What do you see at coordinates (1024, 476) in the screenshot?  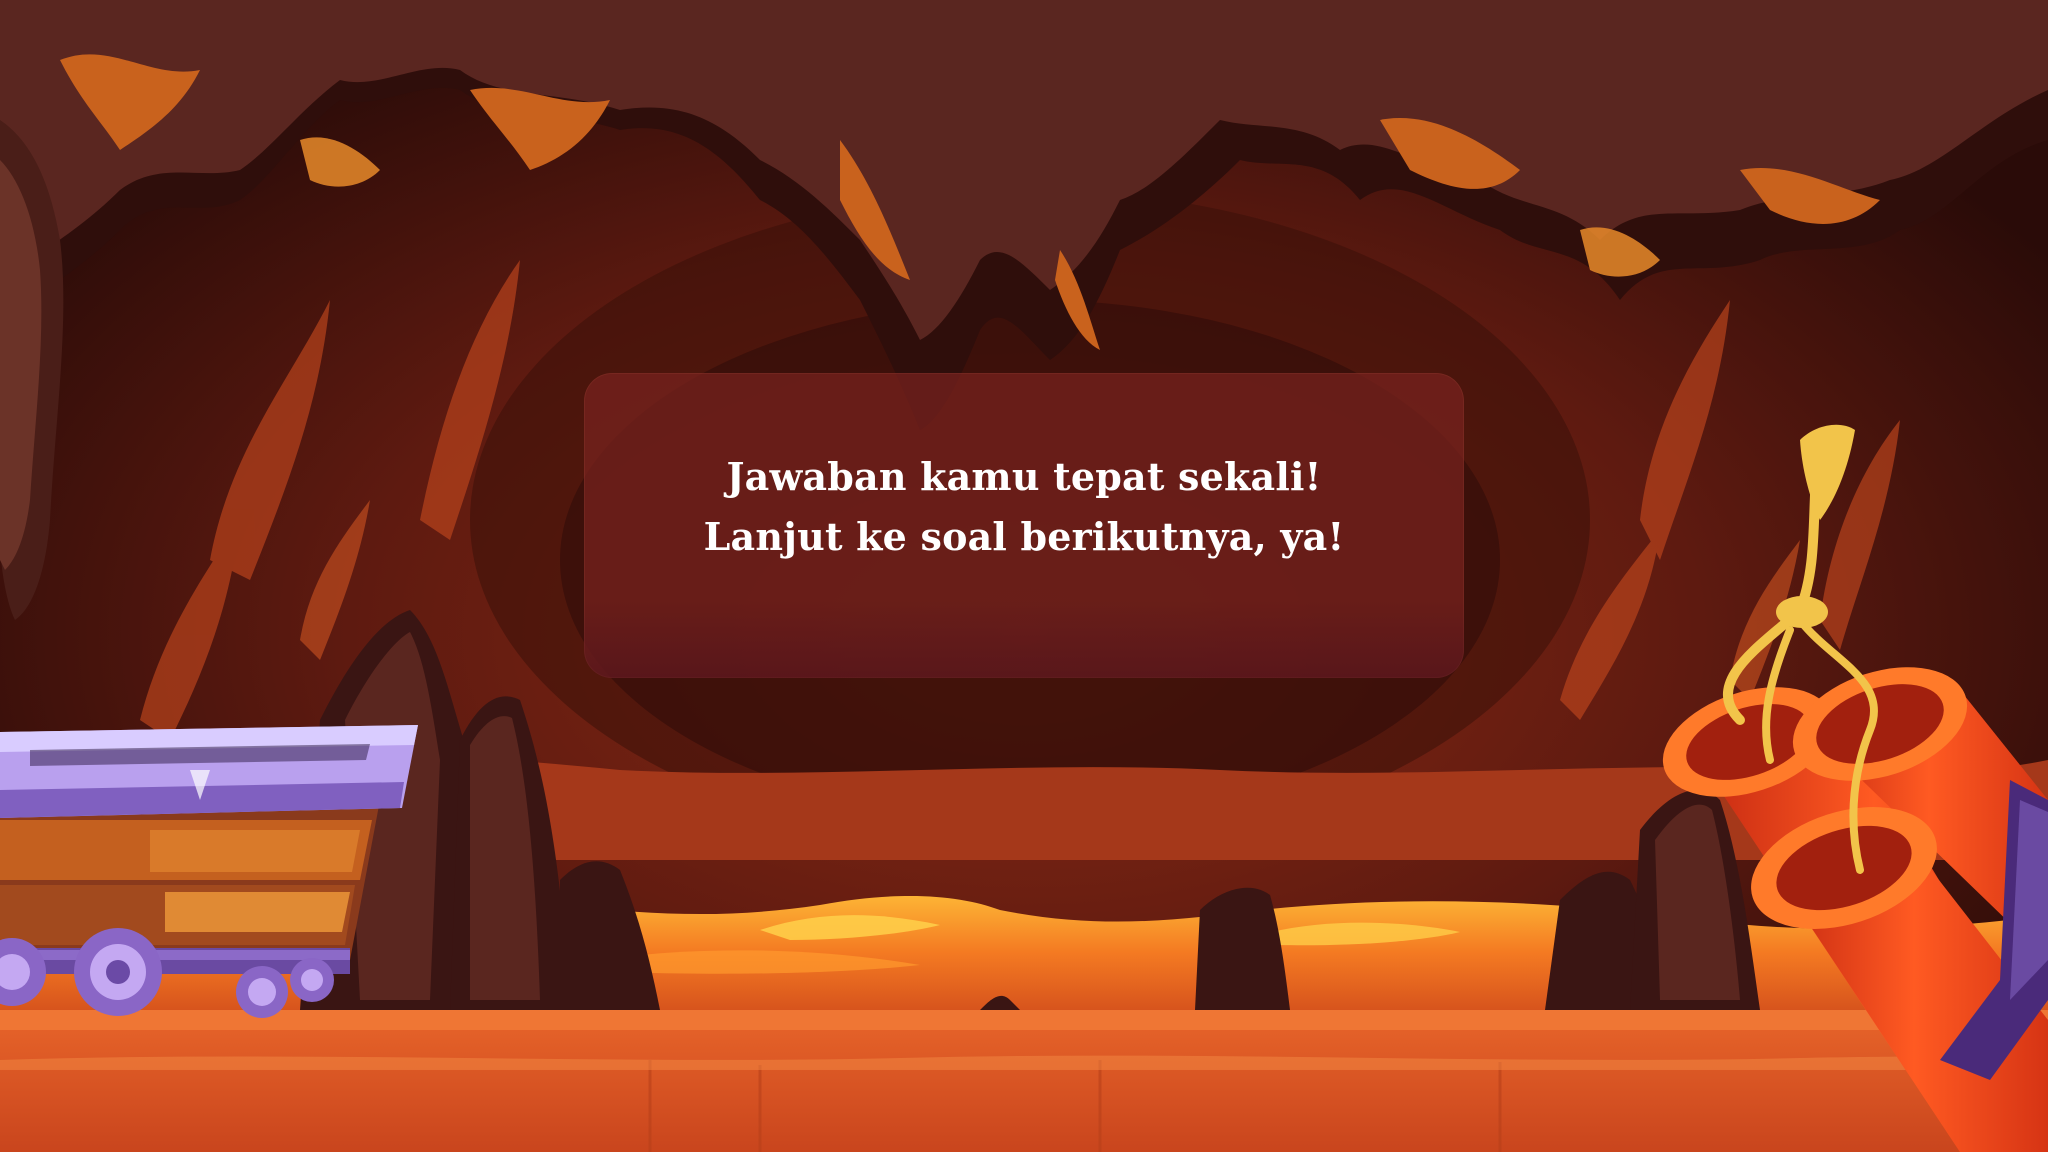 I see `feedback-message-line1: Jawaban kamu tepat sekali!` at bounding box center [1024, 476].